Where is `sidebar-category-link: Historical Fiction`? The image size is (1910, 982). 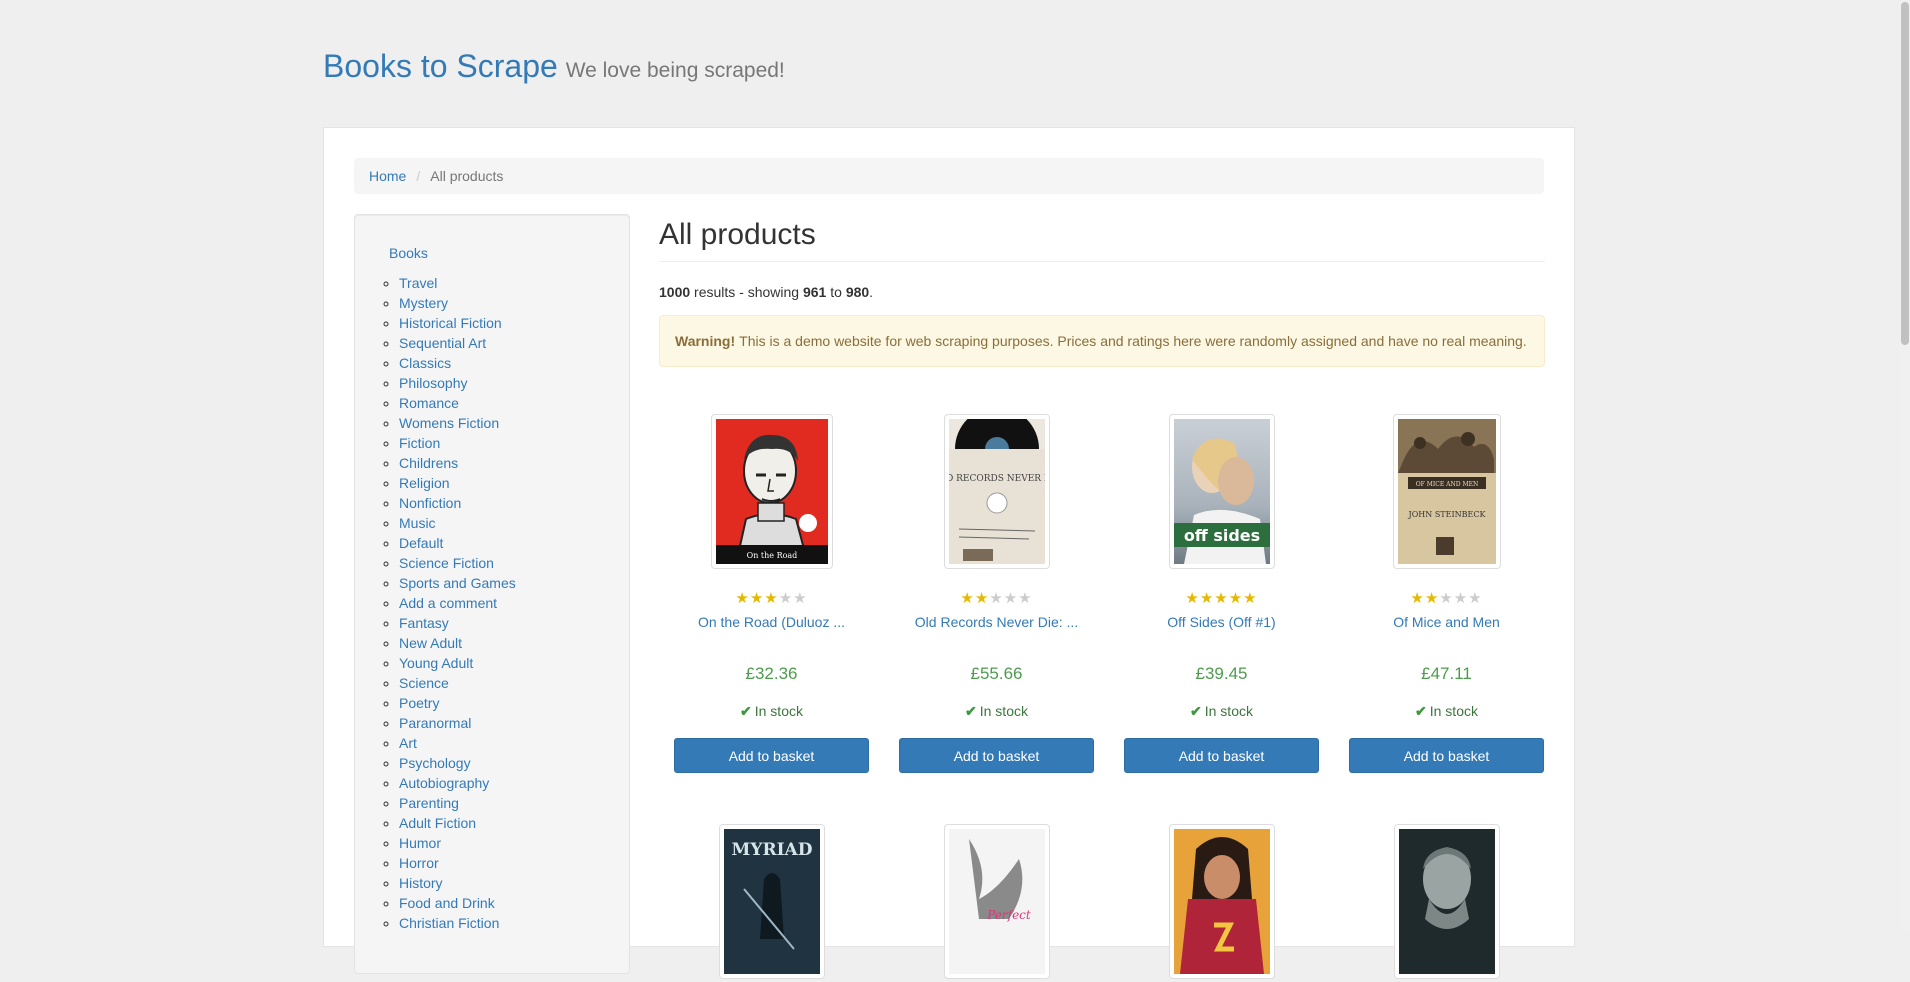 sidebar-category-link: Historical Fiction is located at coordinates (450, 323).